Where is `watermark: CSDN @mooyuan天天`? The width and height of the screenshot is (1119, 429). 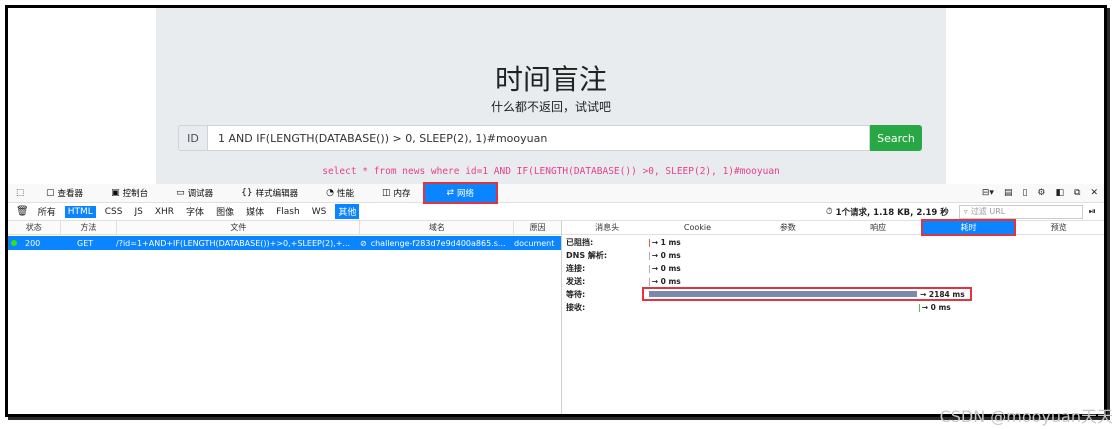 watermark: CSDN @mooyuan天天 is located at coordinates (1026, 416).